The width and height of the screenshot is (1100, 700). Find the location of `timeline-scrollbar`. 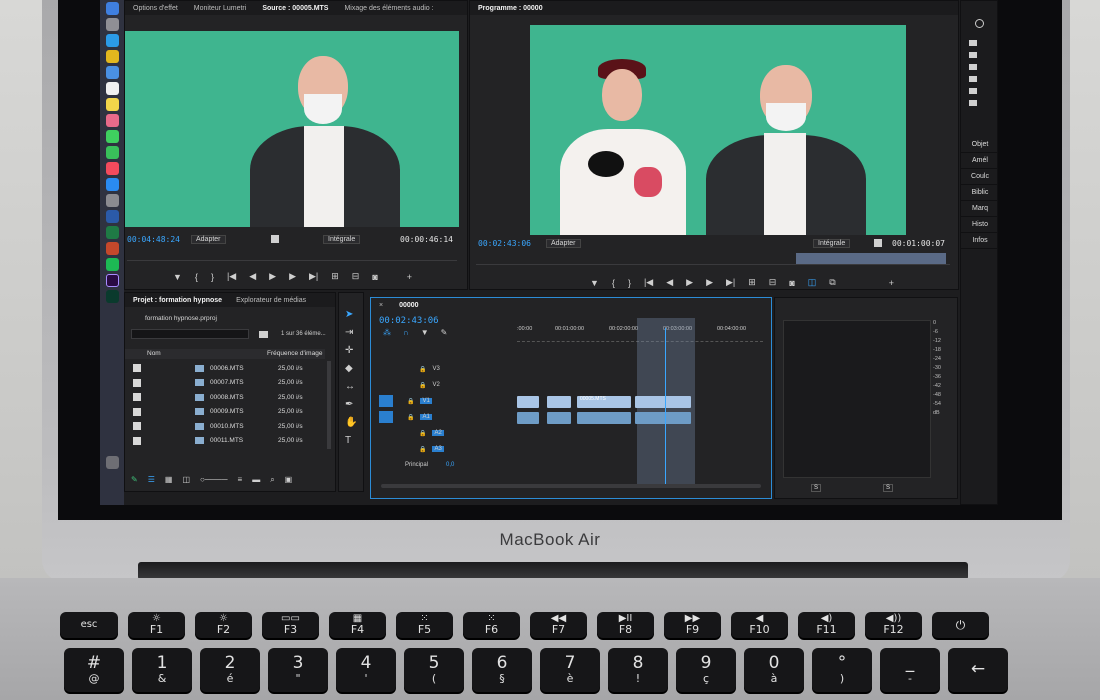

timeline-scrollbar is located at coordinates (571, 486).